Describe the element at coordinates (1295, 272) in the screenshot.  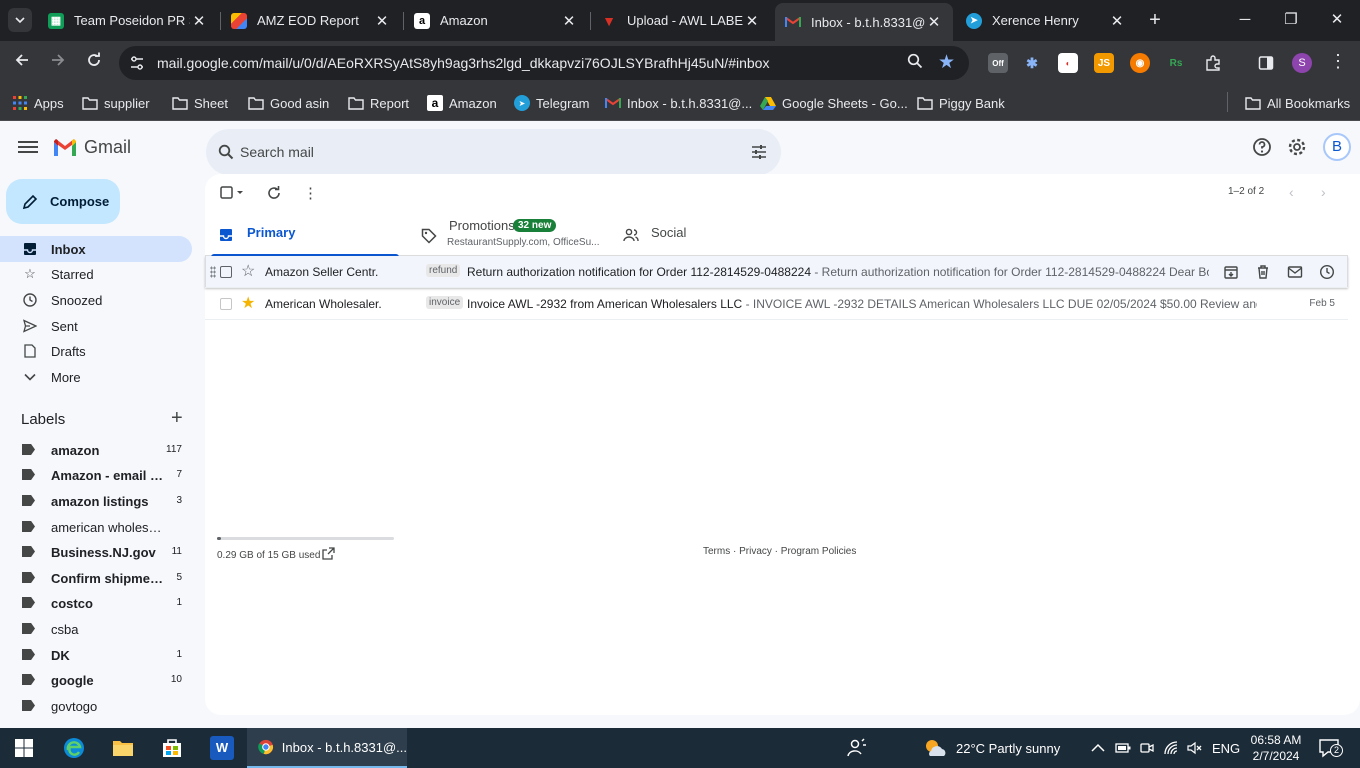
I see `mark-as-unread-icon` at that location.